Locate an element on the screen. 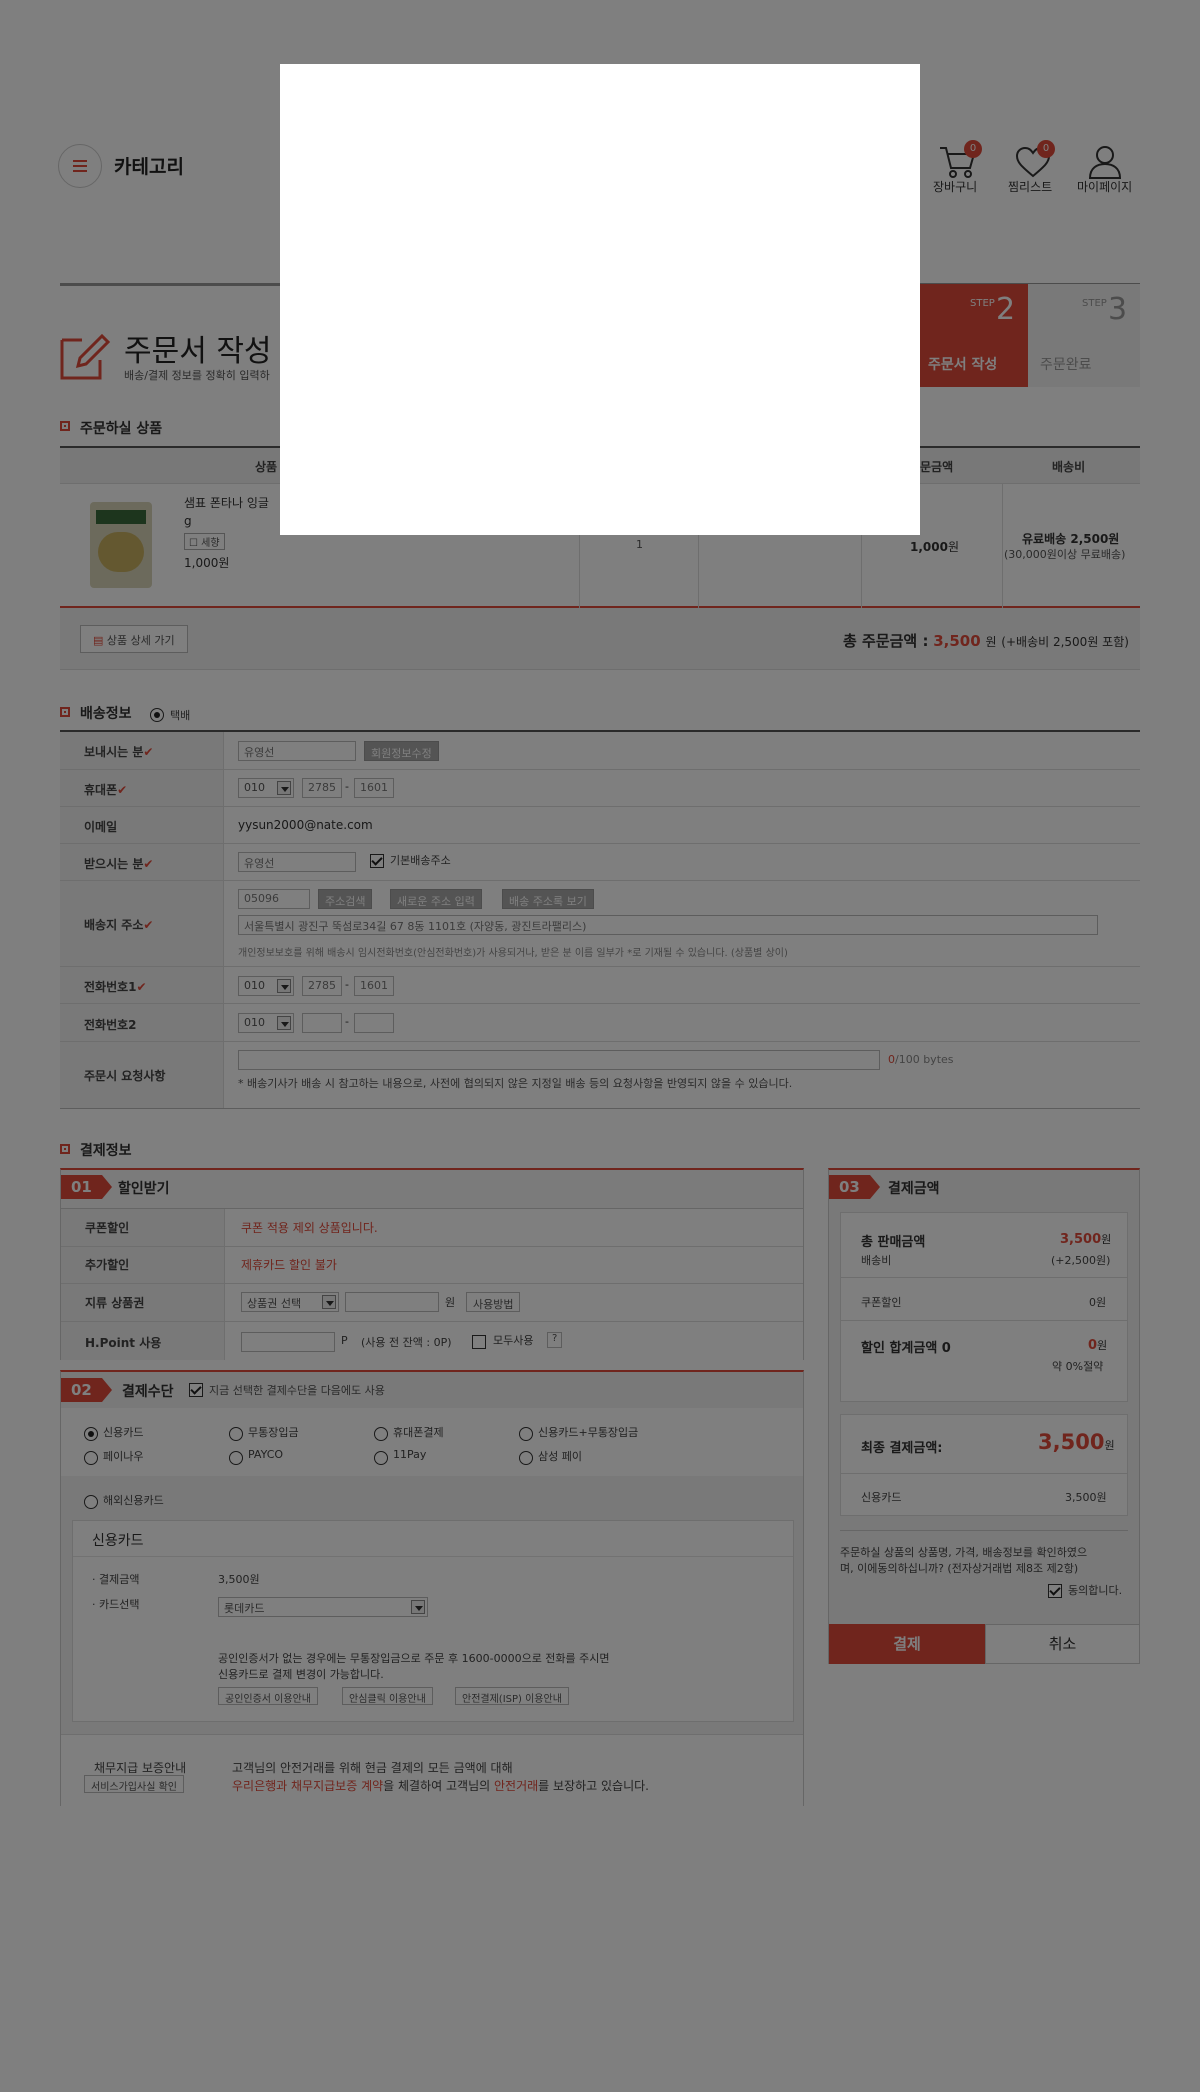 This screenshot has height=2092, width=1200. guarantee-line2-end: 를 보장하고 있습니다. is located at coordinates (593, 1786).